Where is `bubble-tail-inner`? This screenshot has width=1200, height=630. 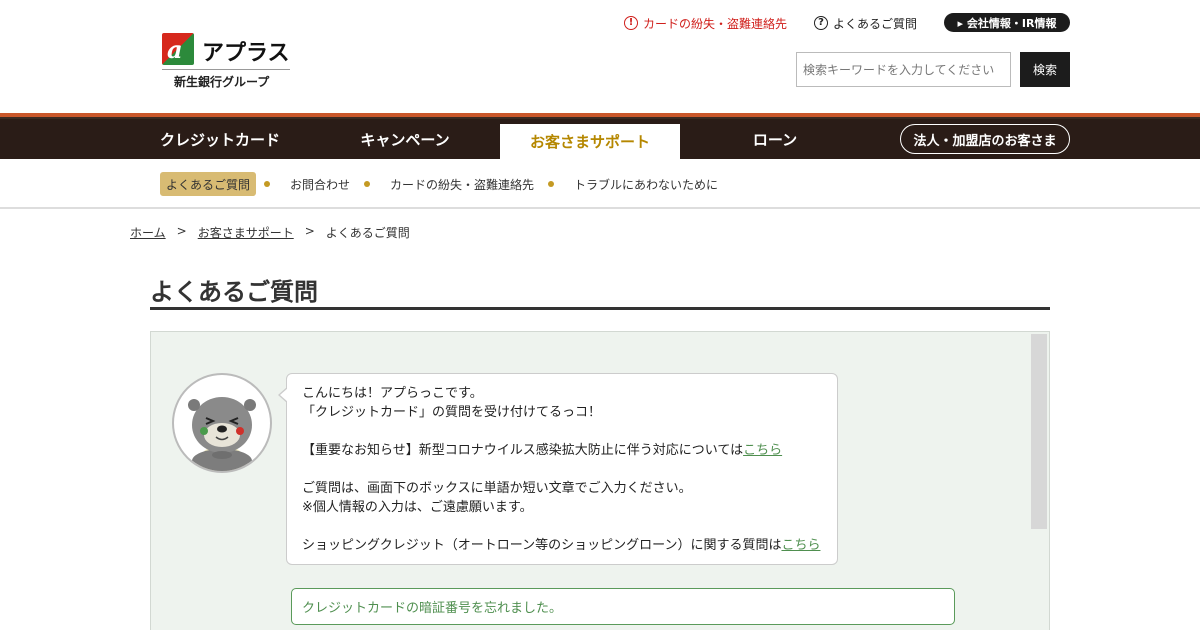
bubble-tail-inner is located at coordinates (284, 395).